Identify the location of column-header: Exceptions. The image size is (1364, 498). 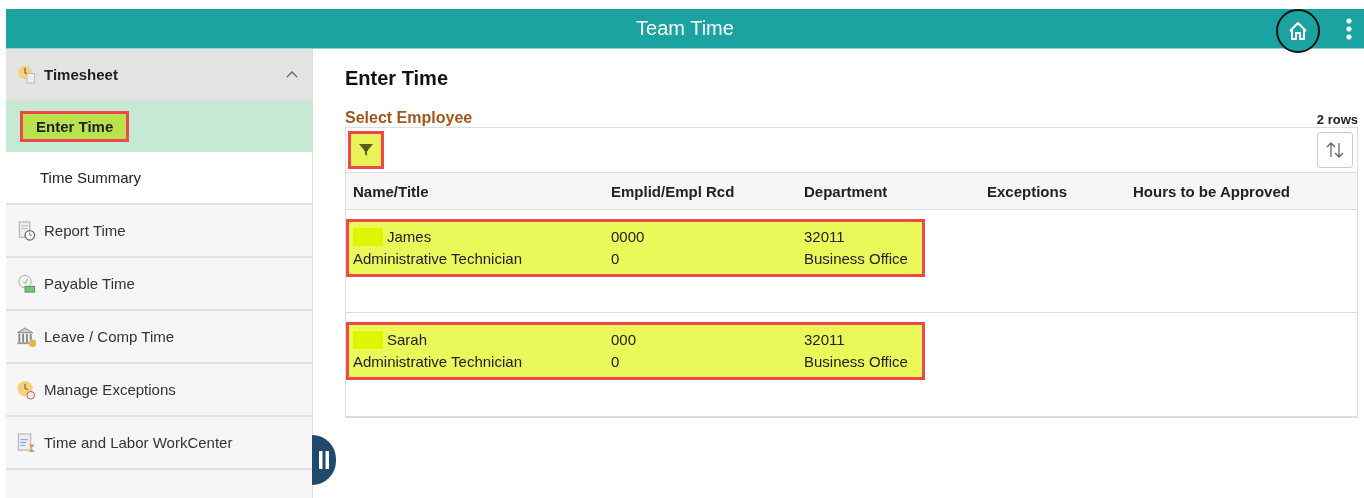
(1060, 191).